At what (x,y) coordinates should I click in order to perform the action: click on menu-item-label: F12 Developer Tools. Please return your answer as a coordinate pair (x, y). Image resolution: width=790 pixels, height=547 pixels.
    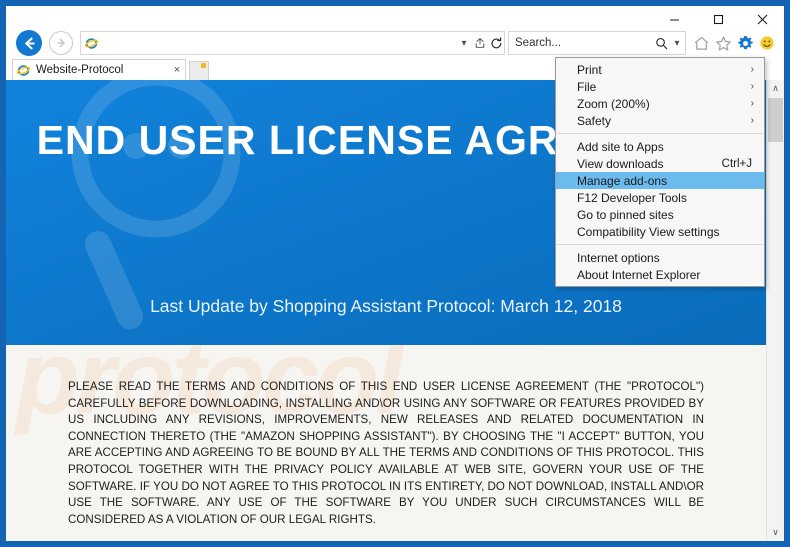
    Looking at the image, I should click on (632, 197).